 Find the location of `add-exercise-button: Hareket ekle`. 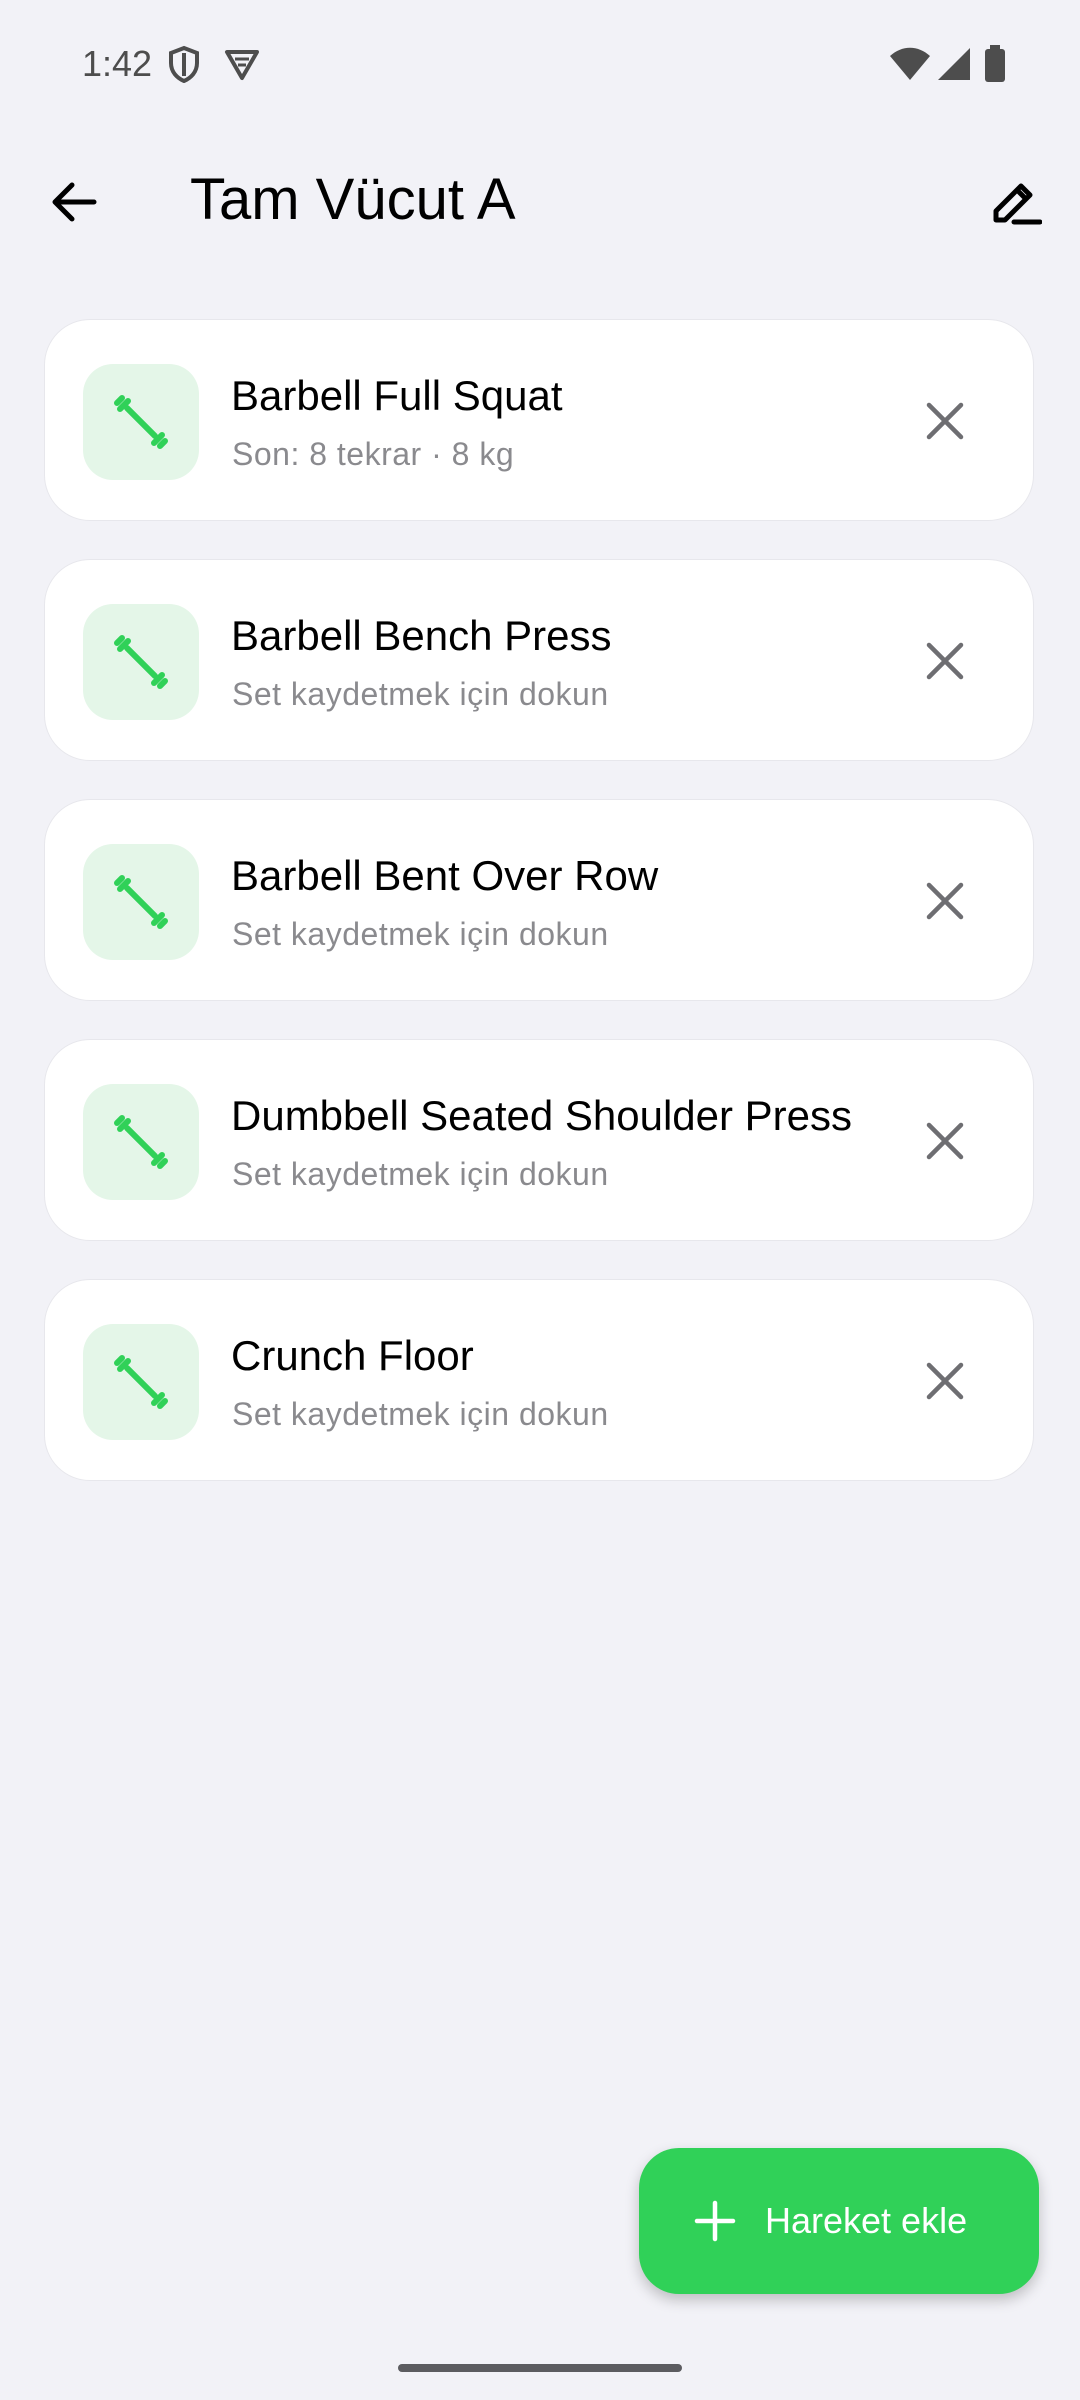

add-exercise-button: Hareket ekle is located at coordinates (839, 2221).